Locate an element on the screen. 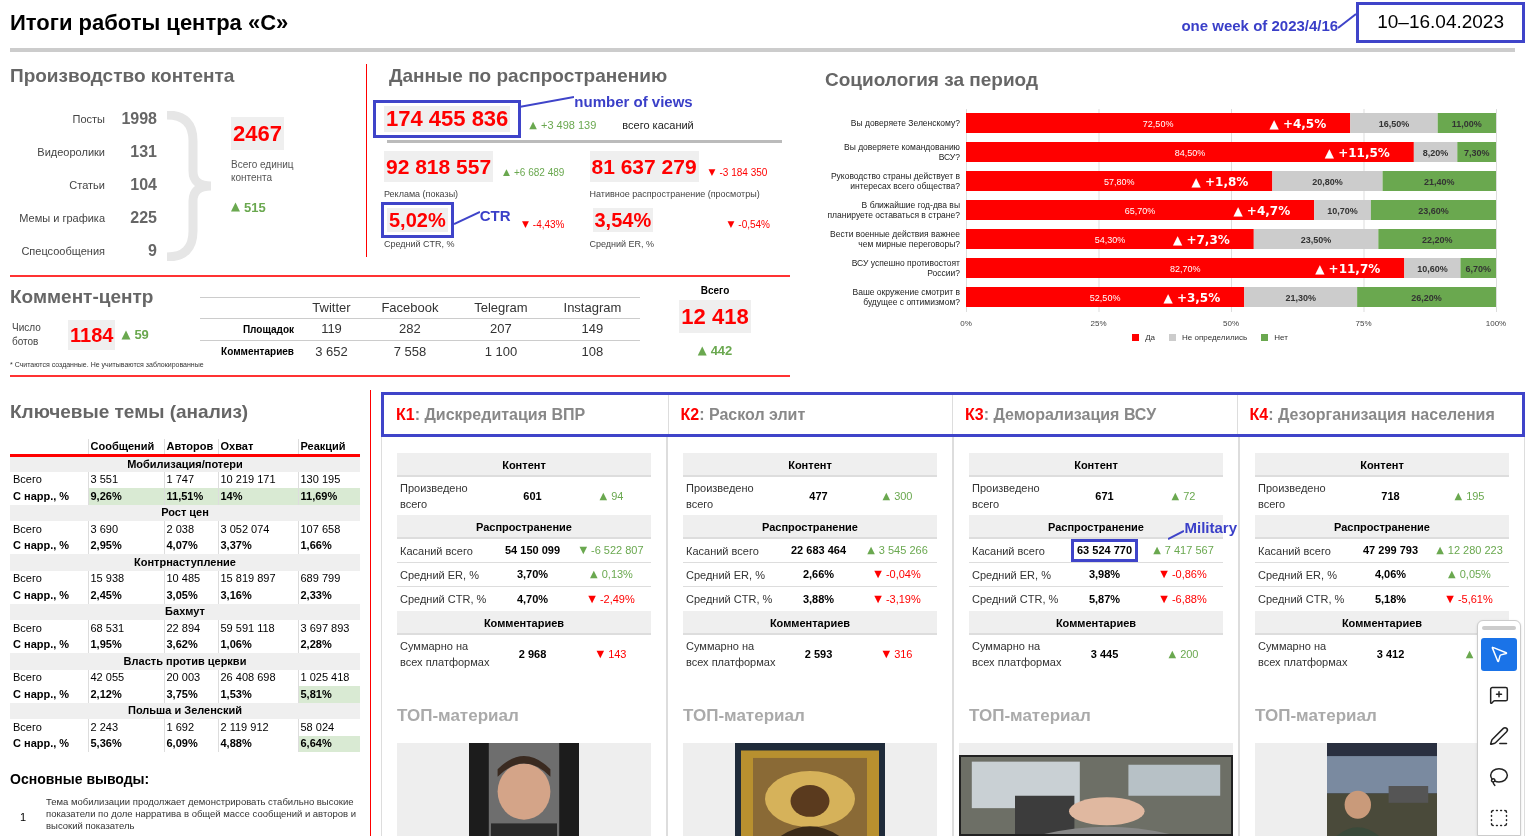 The image size is (1525, 836). table-cell: 149 is located at coordinates (592, 329).